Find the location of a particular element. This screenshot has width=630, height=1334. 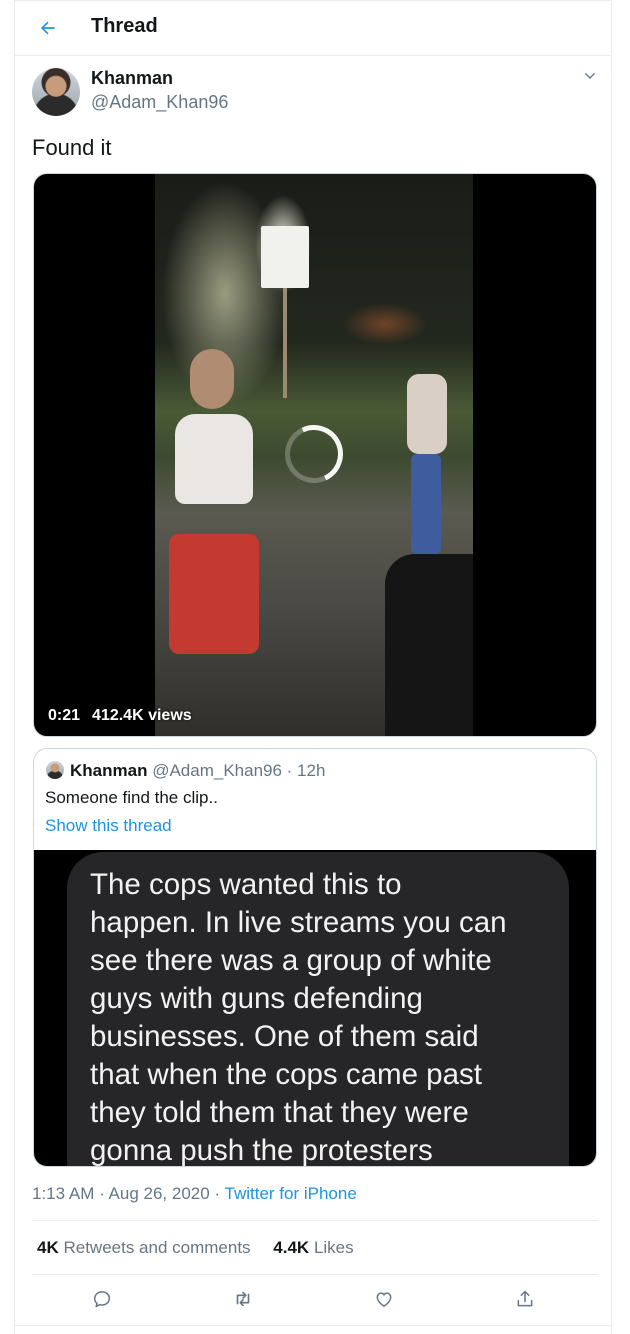

heart-icon is located at coordinates (384, 1299).